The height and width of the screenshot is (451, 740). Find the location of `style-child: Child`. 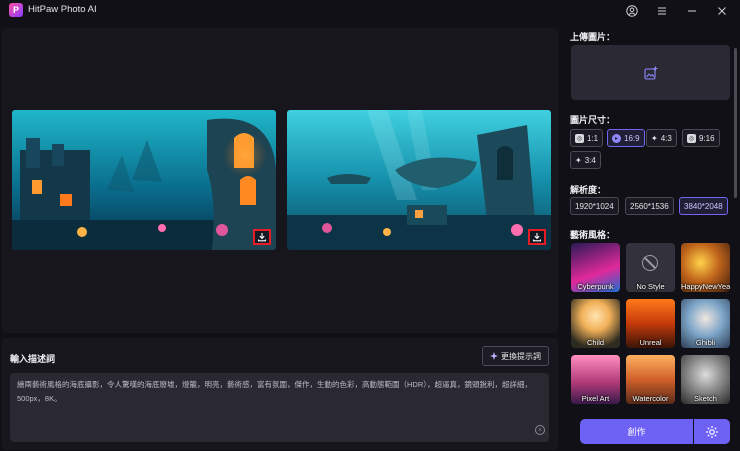

style-child: Child is located at coordinates (595, 323).